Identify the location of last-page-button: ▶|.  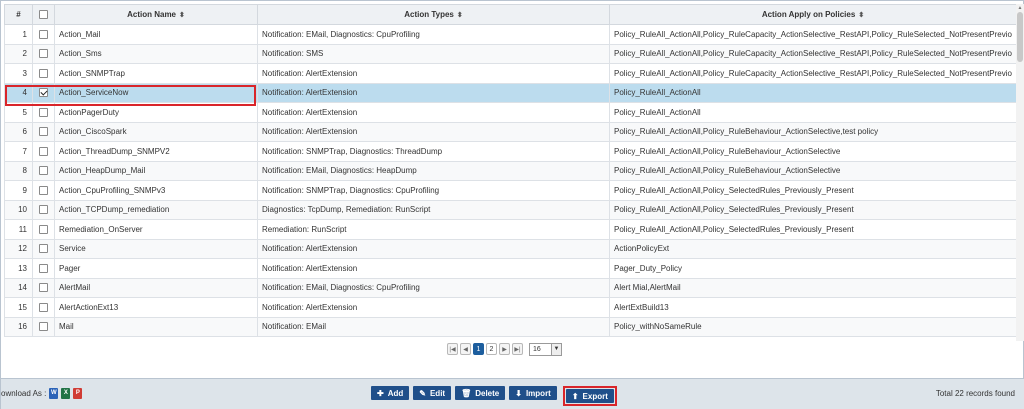
(517, 349).